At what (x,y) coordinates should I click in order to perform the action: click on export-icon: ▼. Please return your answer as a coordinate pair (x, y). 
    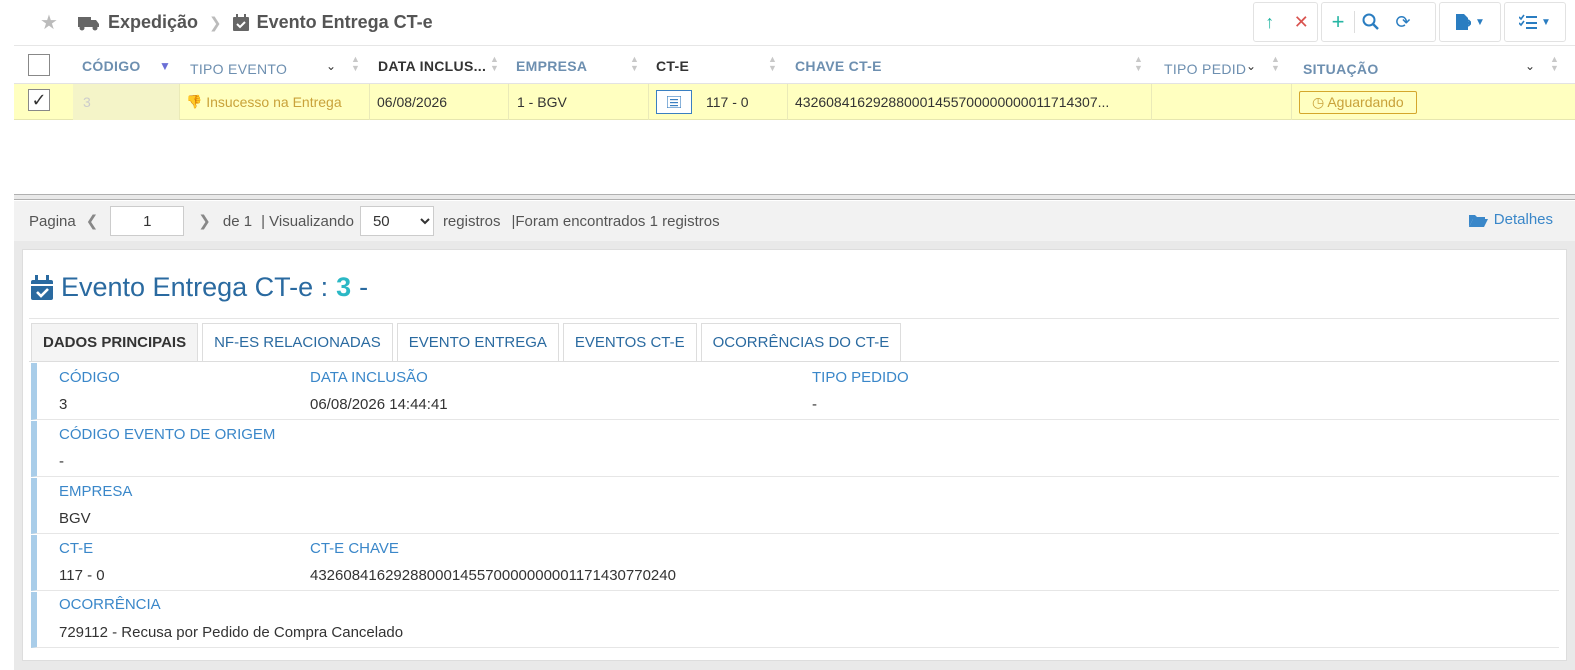
    Looking at the image, I should click on (1470, 22).